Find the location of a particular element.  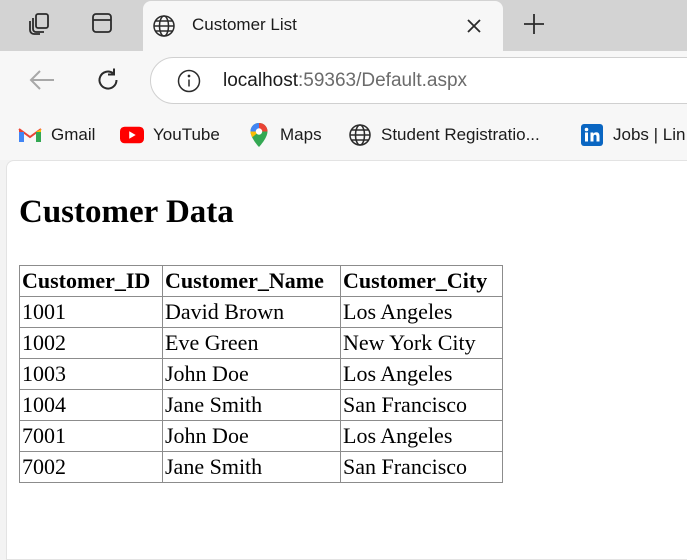

table-row: 1003 John Doe Los Angeles is located at coordinates (261, 374).